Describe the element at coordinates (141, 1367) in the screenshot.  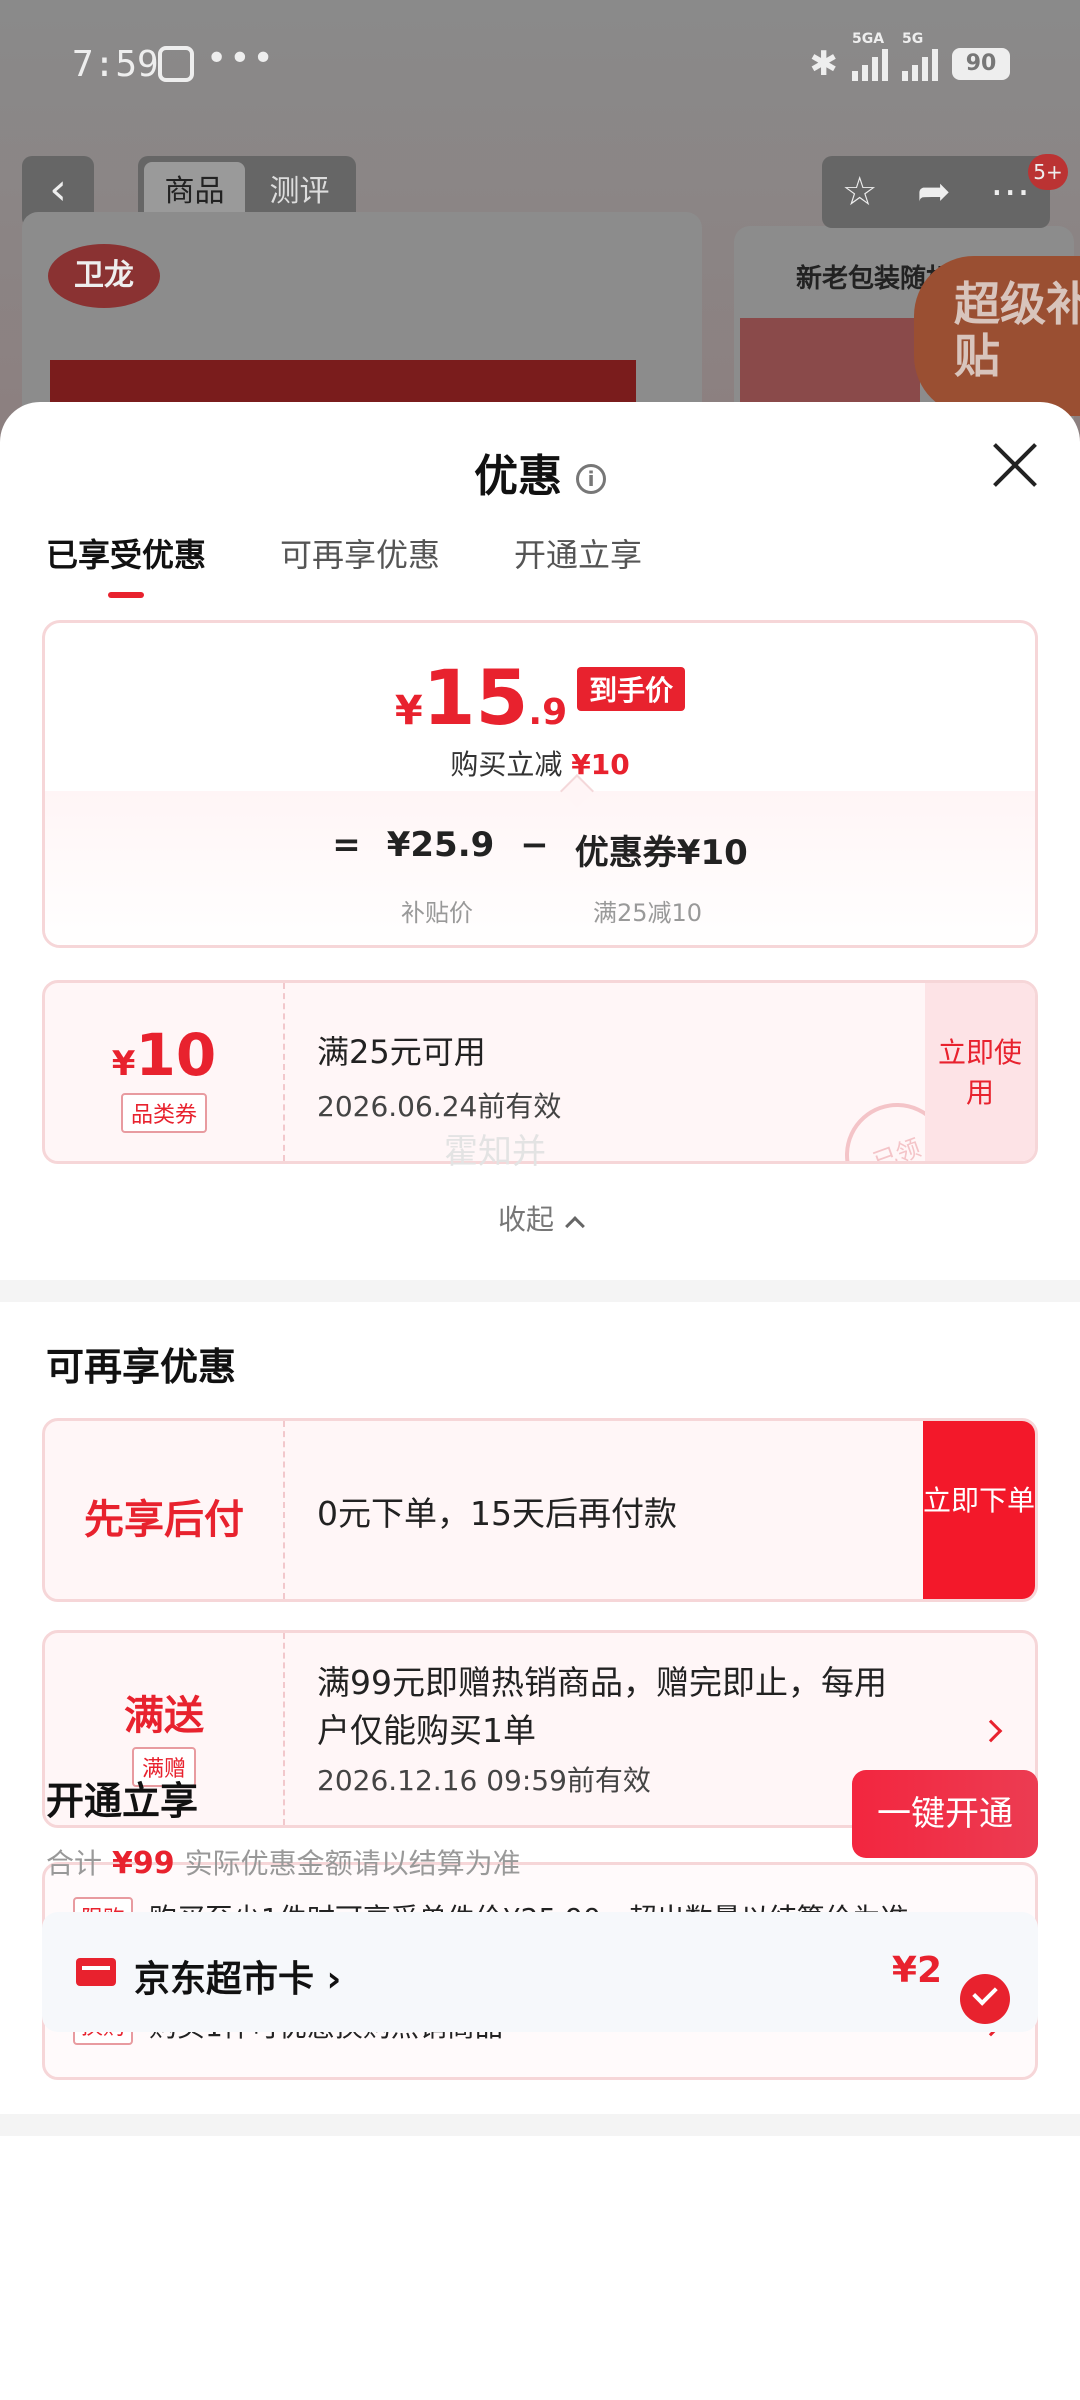
I see `more-offers-title: 可再享优惠` at that location.